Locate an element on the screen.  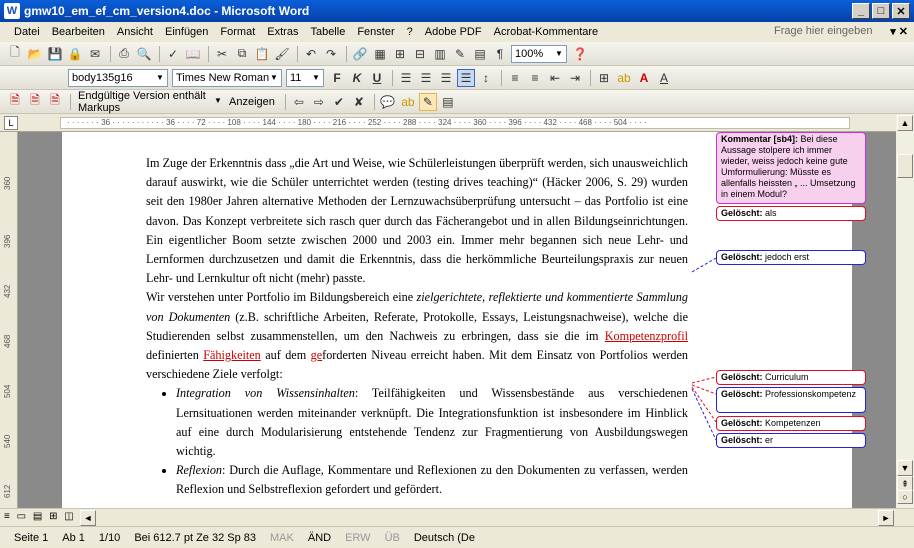
status-overtype: ÜB is located at coordinates (392, 538).